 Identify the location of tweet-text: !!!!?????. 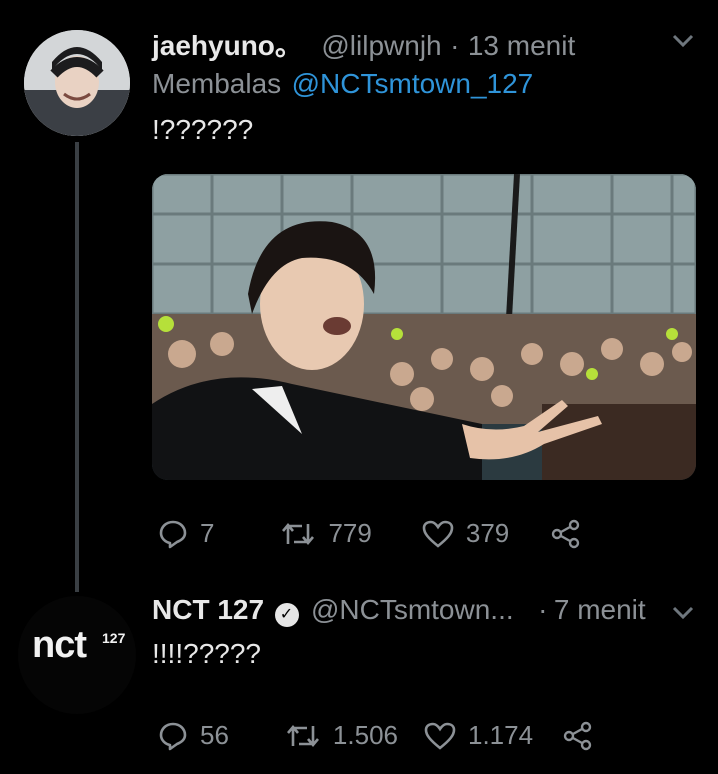
(206, 653).